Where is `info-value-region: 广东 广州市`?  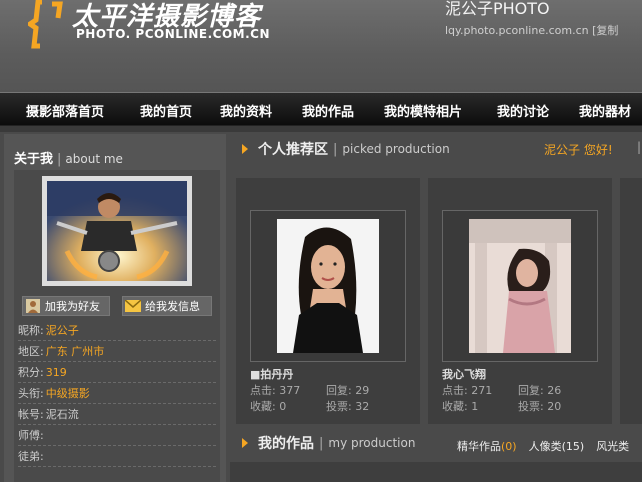 info-value-region: 广东 广州市 is located at coordinates (75, 351).